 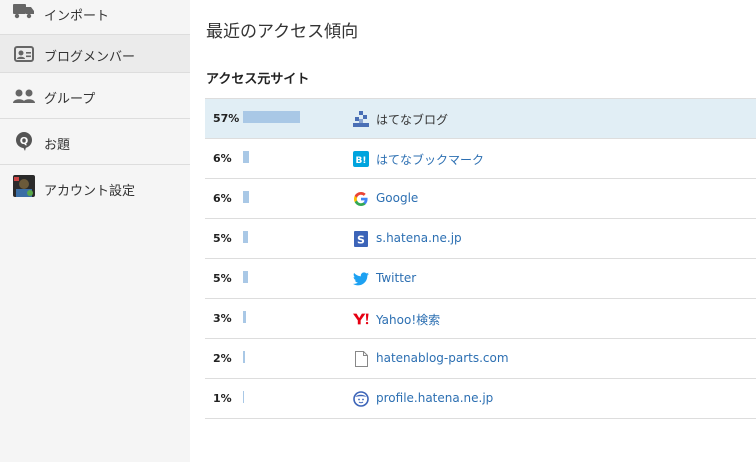 I want to click on sidebar-item-blog-members: ブログメンバー, so click(x=95, y=54).